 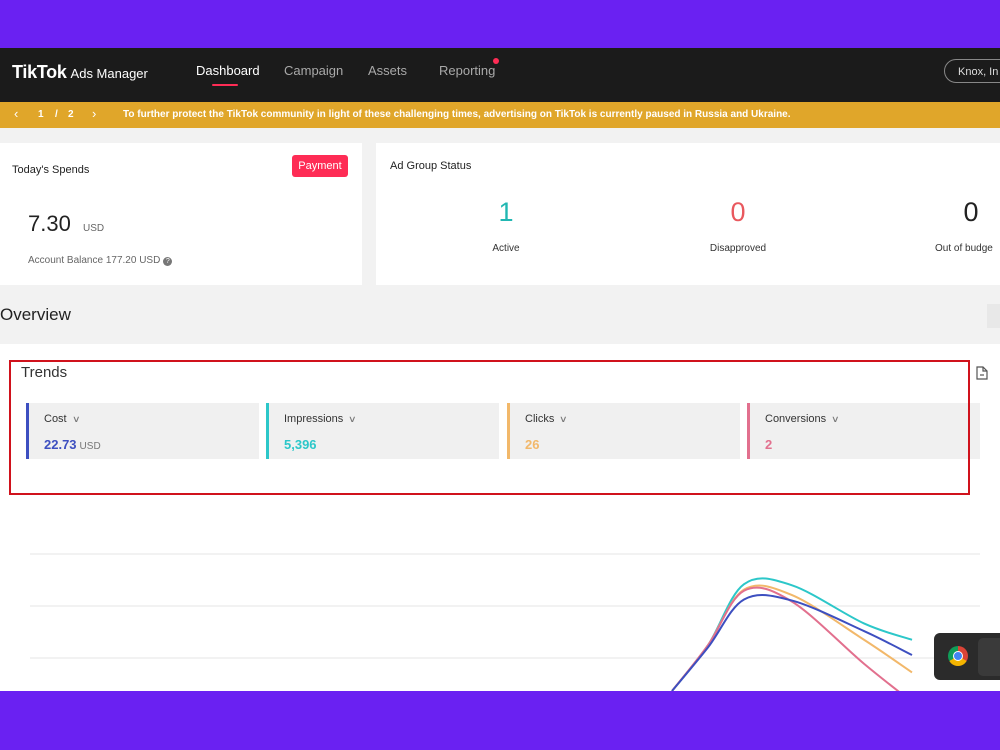 I want to click on help-icon: ?, so click(x=168, y=261).